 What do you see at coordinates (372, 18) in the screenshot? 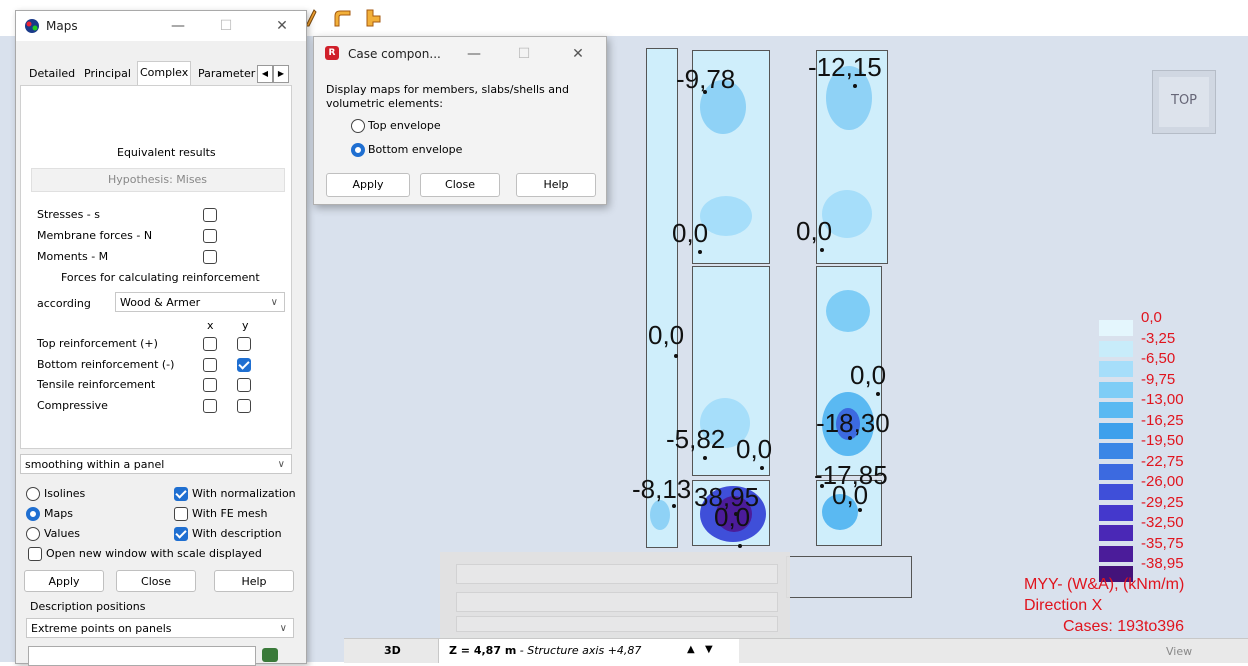
I see `pipe-tee-icon` at bounding box center [372, 18].